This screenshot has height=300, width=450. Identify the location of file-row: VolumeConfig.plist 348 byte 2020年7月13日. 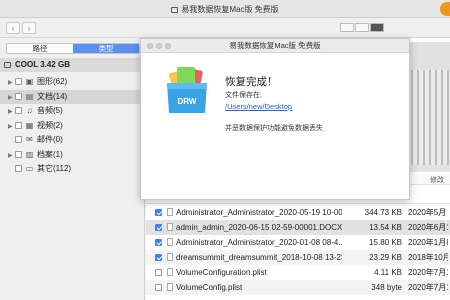
(298, 287).